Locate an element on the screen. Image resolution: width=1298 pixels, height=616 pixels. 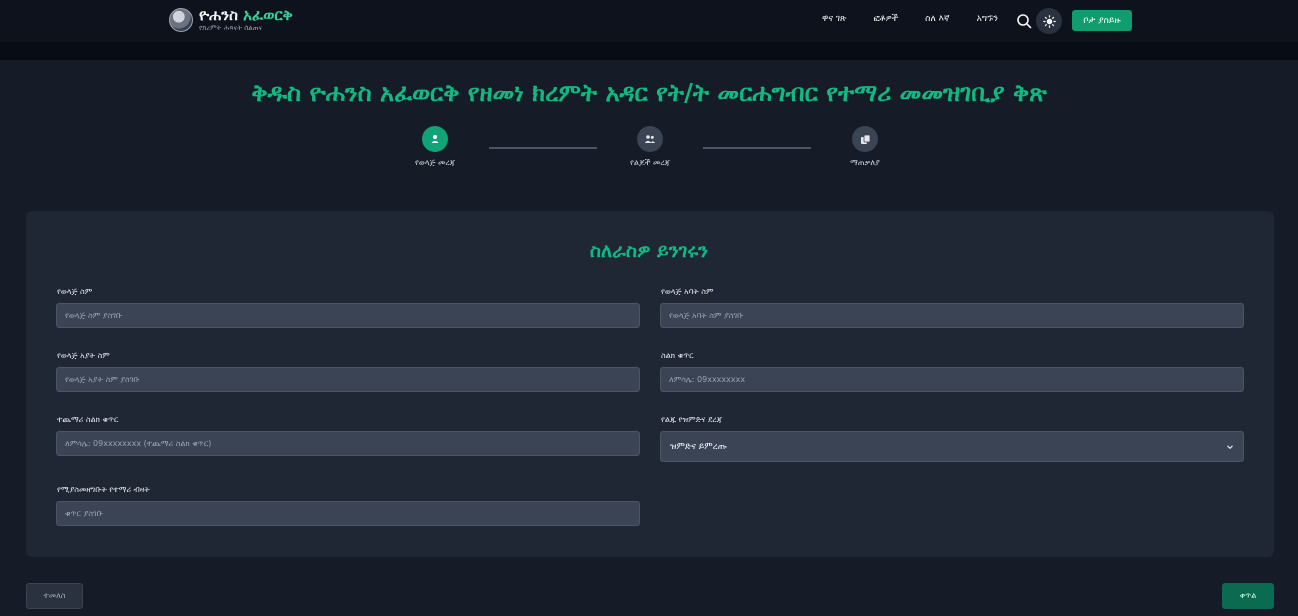
extra-phone-label: ተጨማሪ ስልክ ቁጥር is located at coordinates (88, 419).